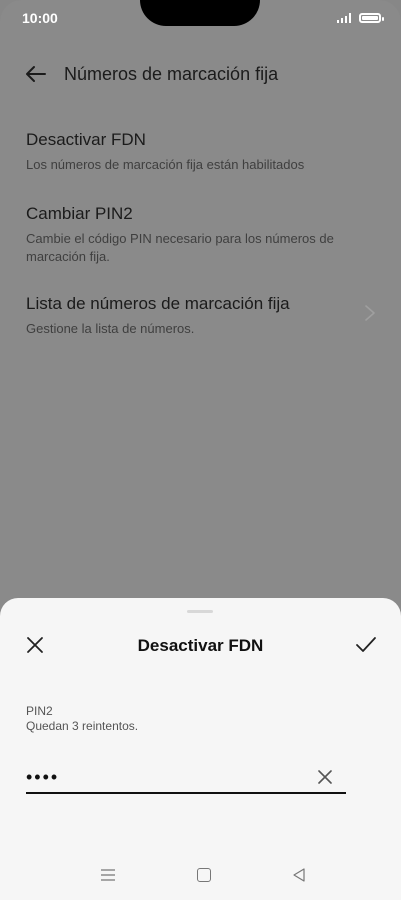 This screenshot has width=401, height=900. I want to click on back-arrow-icon, so click(36, 74).